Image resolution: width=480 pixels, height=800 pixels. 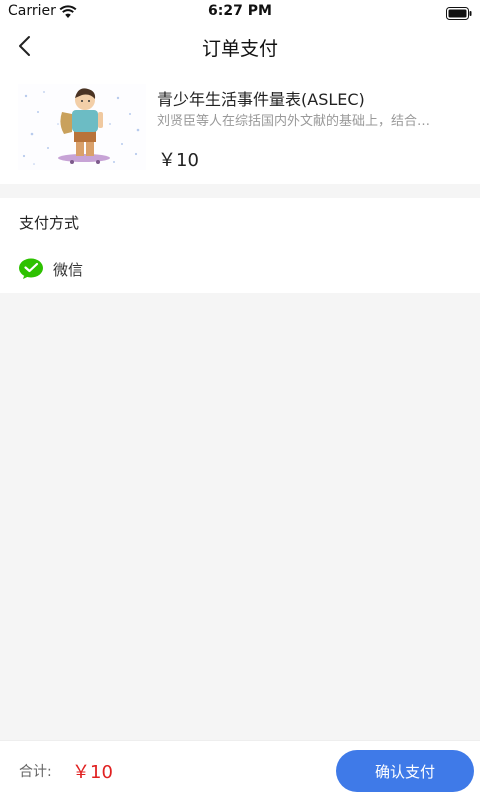 What do you see at coordinates (49, 223) in the screenshot?
I see `payment-method-heading: 支付方式` at bounding box center [49, 223].